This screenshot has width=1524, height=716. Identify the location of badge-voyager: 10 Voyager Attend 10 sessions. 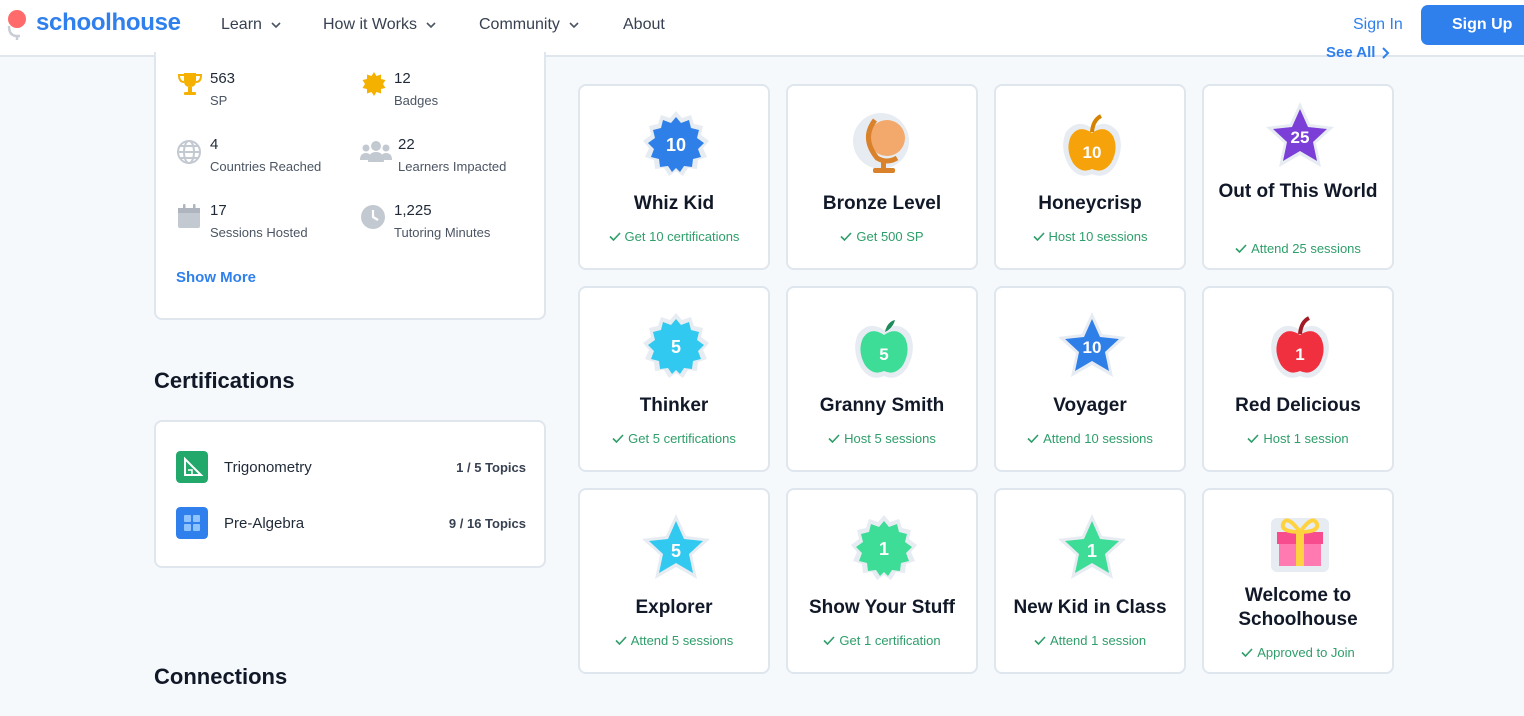
(1090, 379).